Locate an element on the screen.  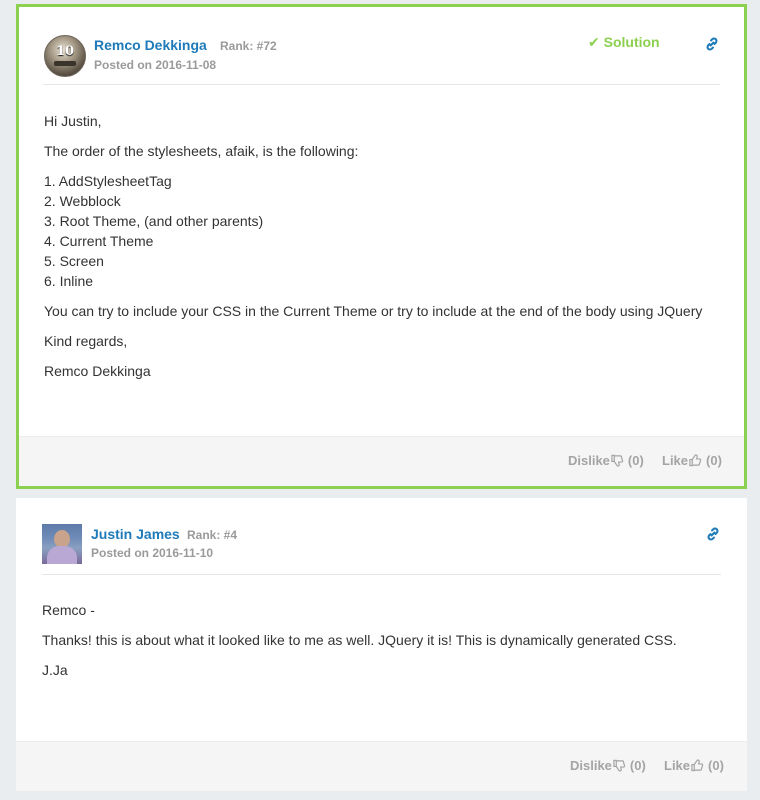
body-line: Hi Justin, is located at coordinates (73, 121).